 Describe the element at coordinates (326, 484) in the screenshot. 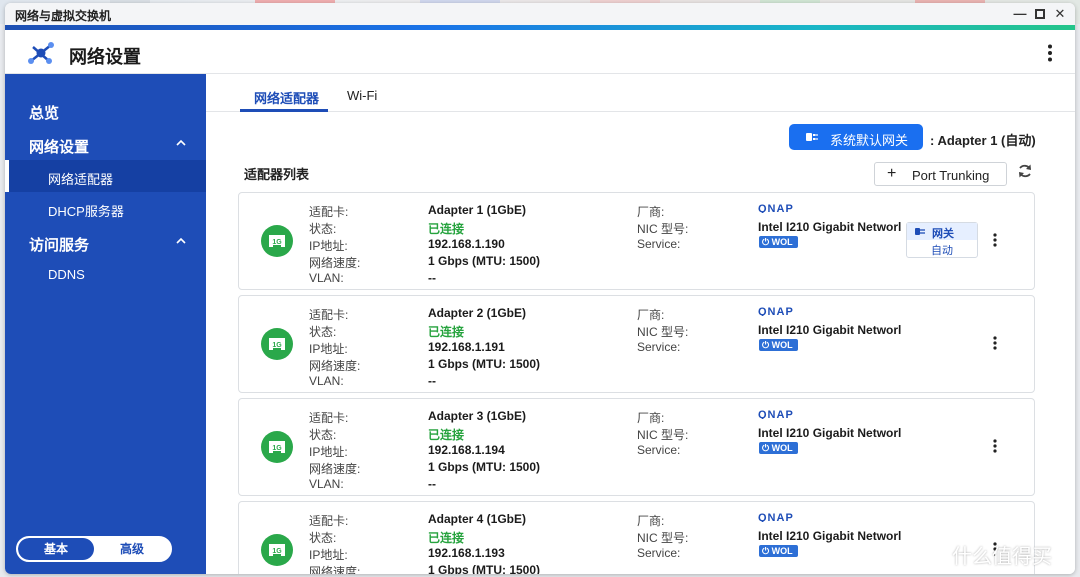

I see `field-label-vlan: VLAN:` at that location.